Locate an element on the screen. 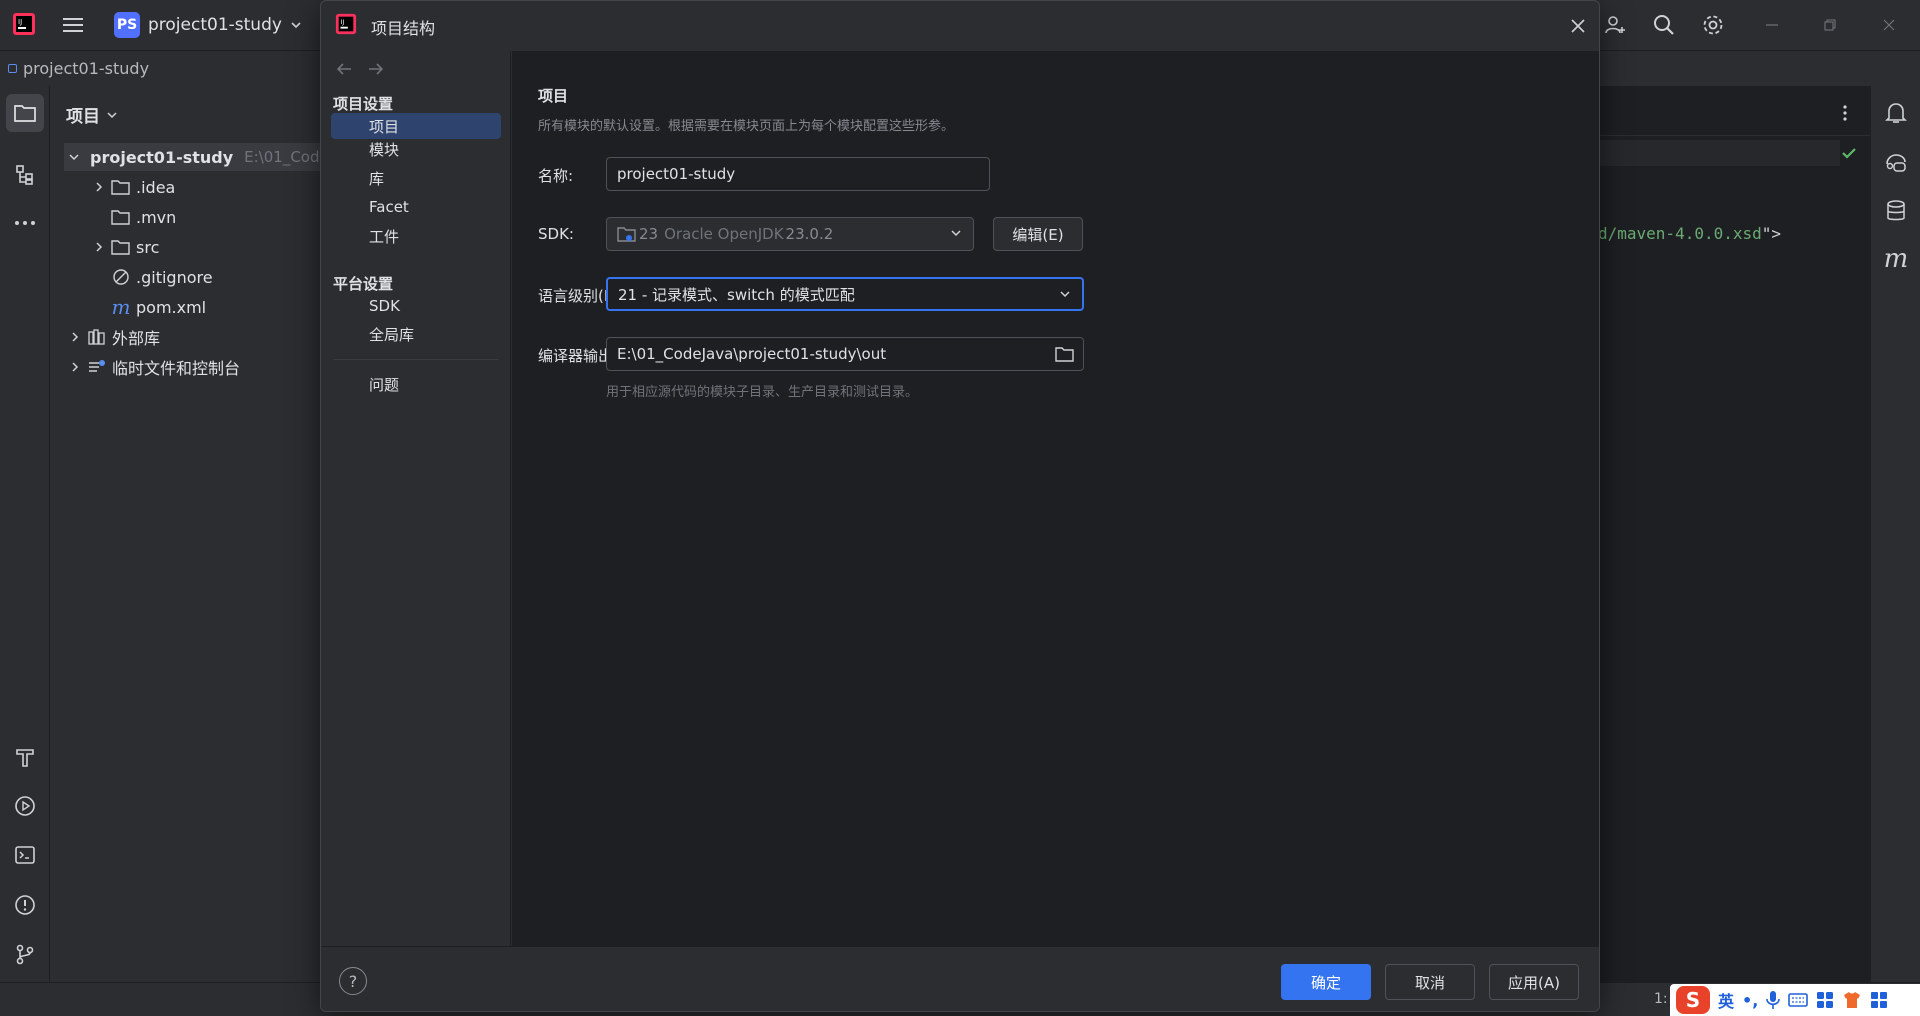 Image resolution: width=1920 pixels, height=1016 pixels. tree-item-src: src is located at coordinates (125, 247).